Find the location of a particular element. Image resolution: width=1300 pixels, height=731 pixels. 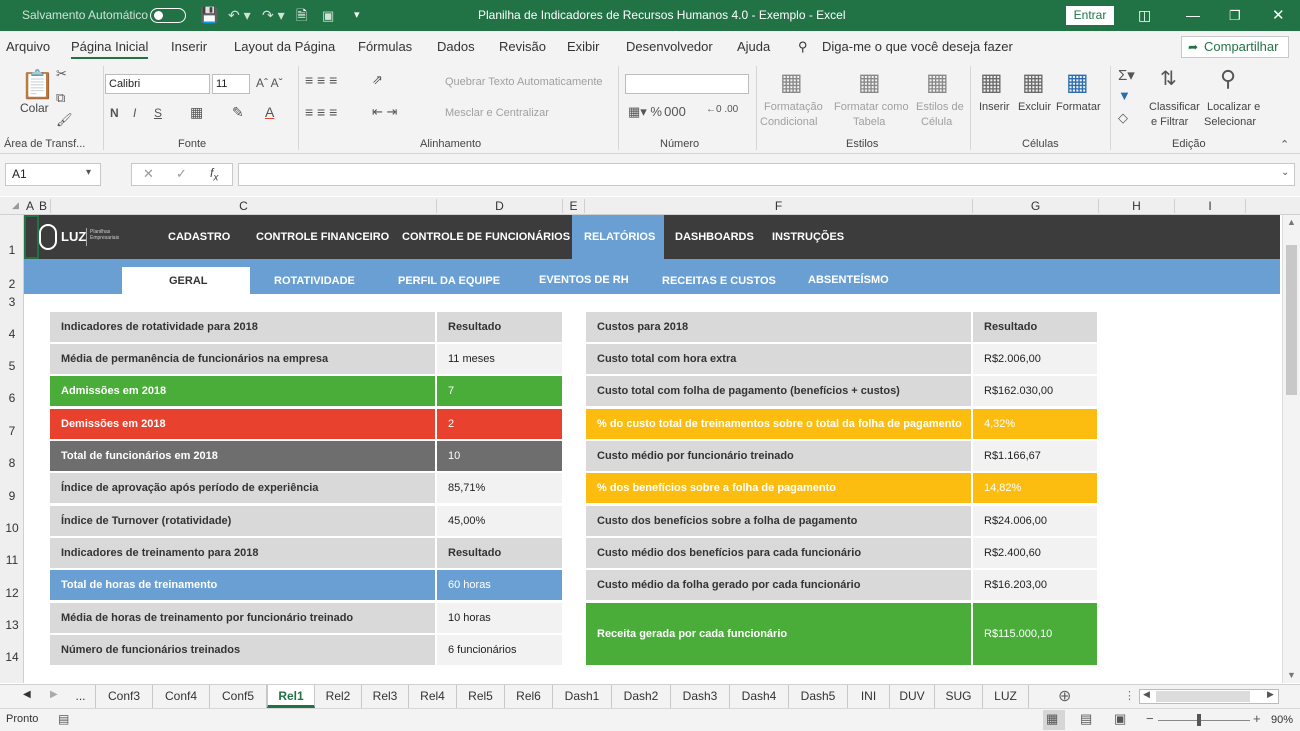

form-icon: 🗎 is located at coordinates (301, 15).